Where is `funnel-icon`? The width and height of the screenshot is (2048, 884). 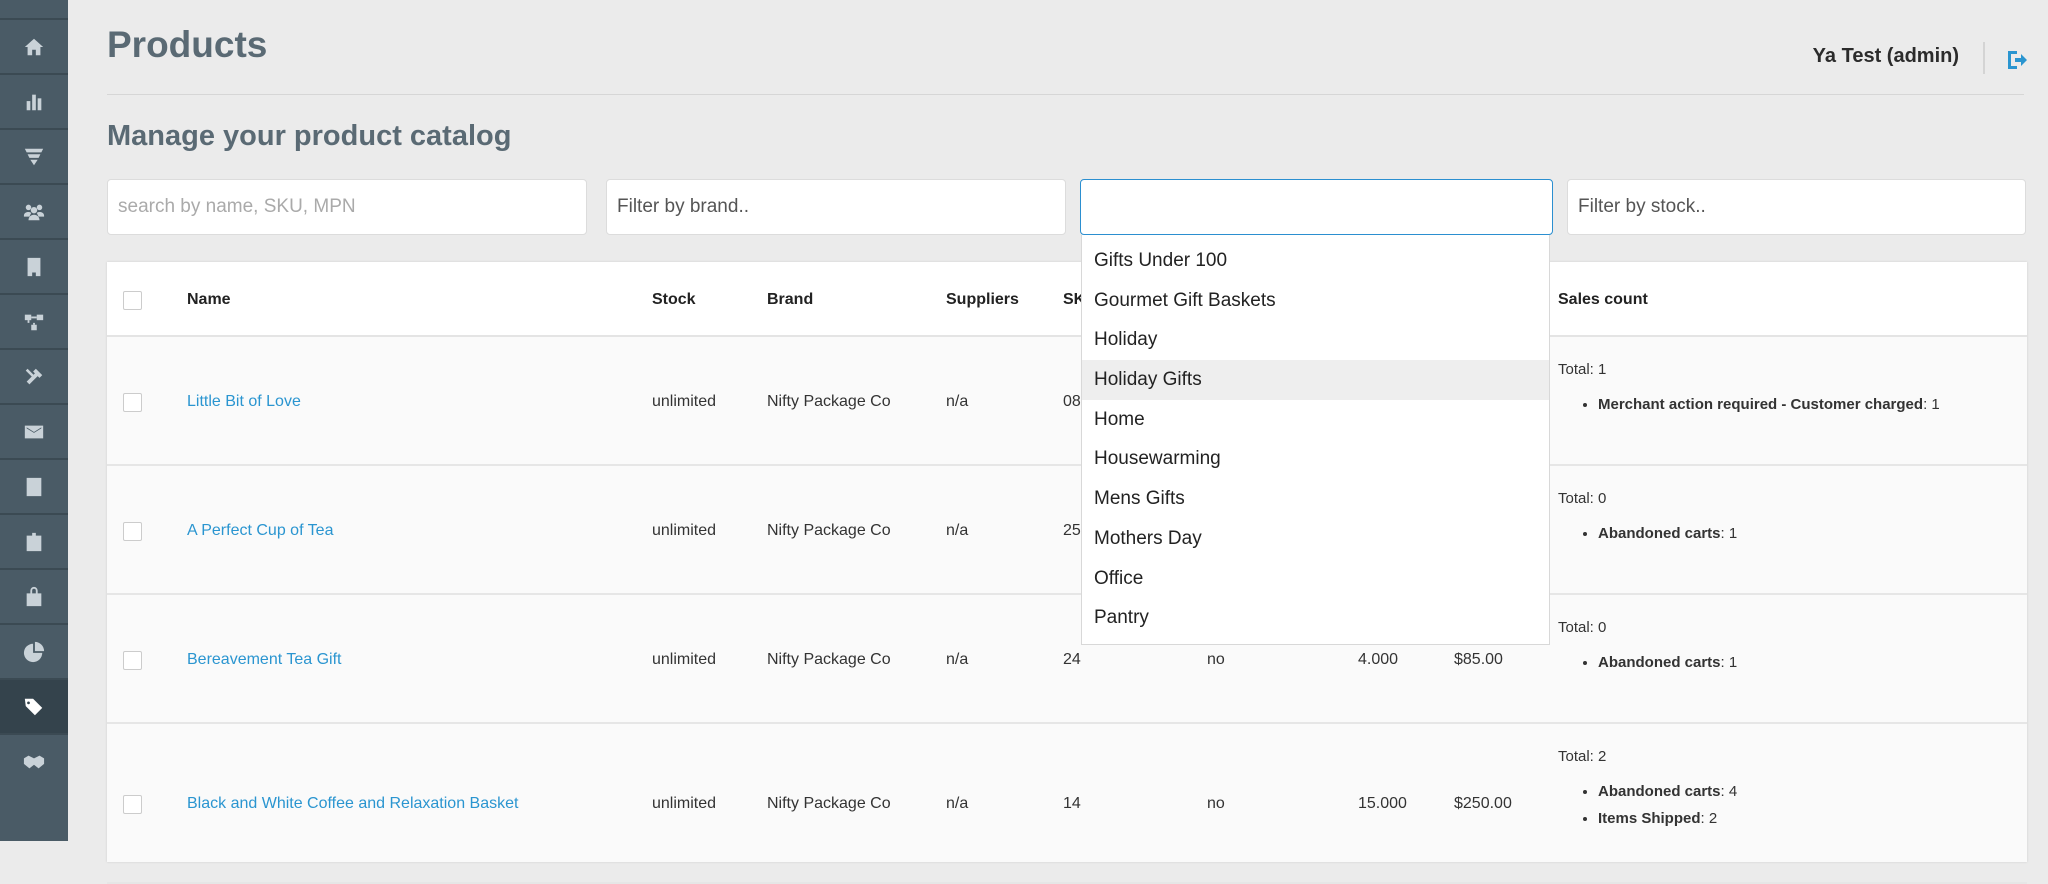
funnel-icon is located at coordinates (34, 156).